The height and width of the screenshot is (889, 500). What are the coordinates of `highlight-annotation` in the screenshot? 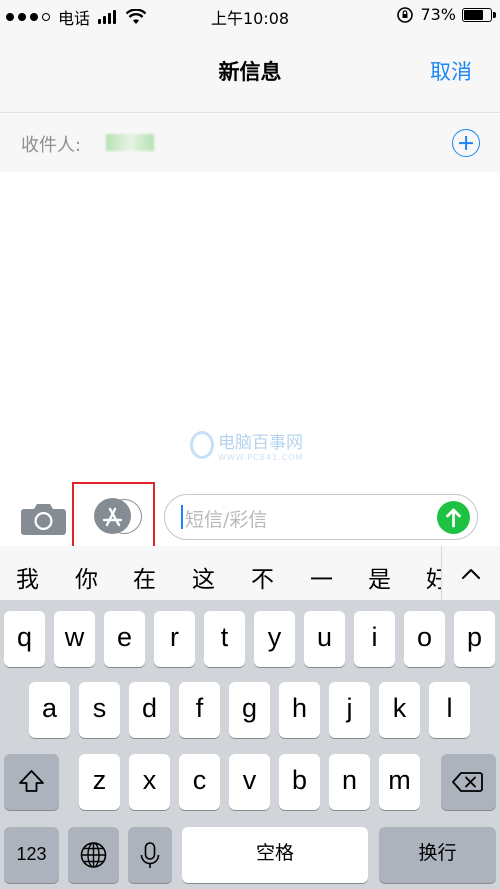 It's located at (113, 515).